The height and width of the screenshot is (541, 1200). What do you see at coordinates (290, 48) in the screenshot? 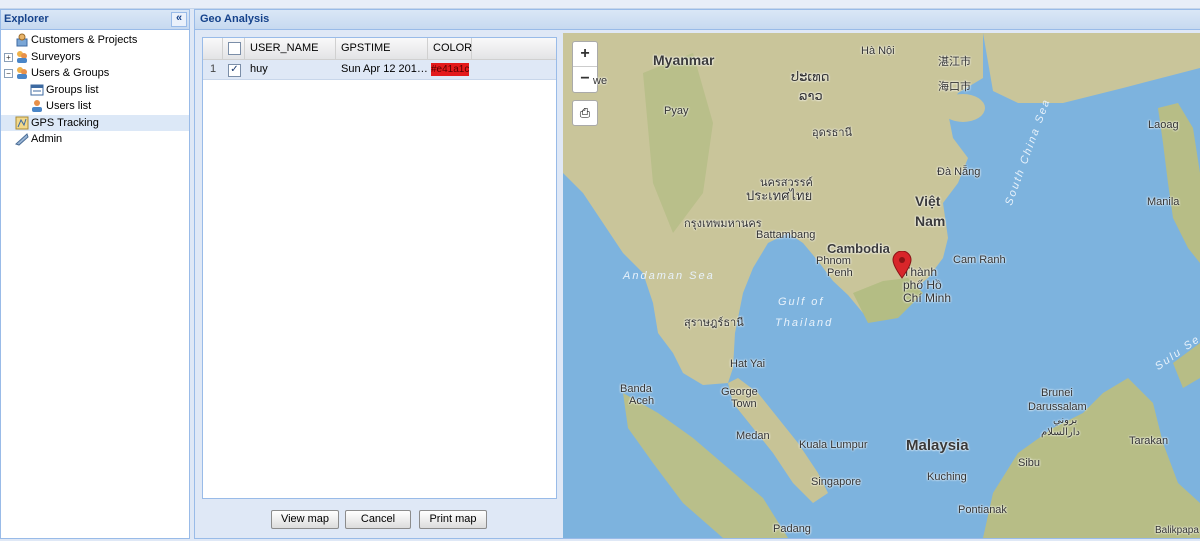
I see `column-header-user-name: USER_NAME` at bounding box center [290, 48].